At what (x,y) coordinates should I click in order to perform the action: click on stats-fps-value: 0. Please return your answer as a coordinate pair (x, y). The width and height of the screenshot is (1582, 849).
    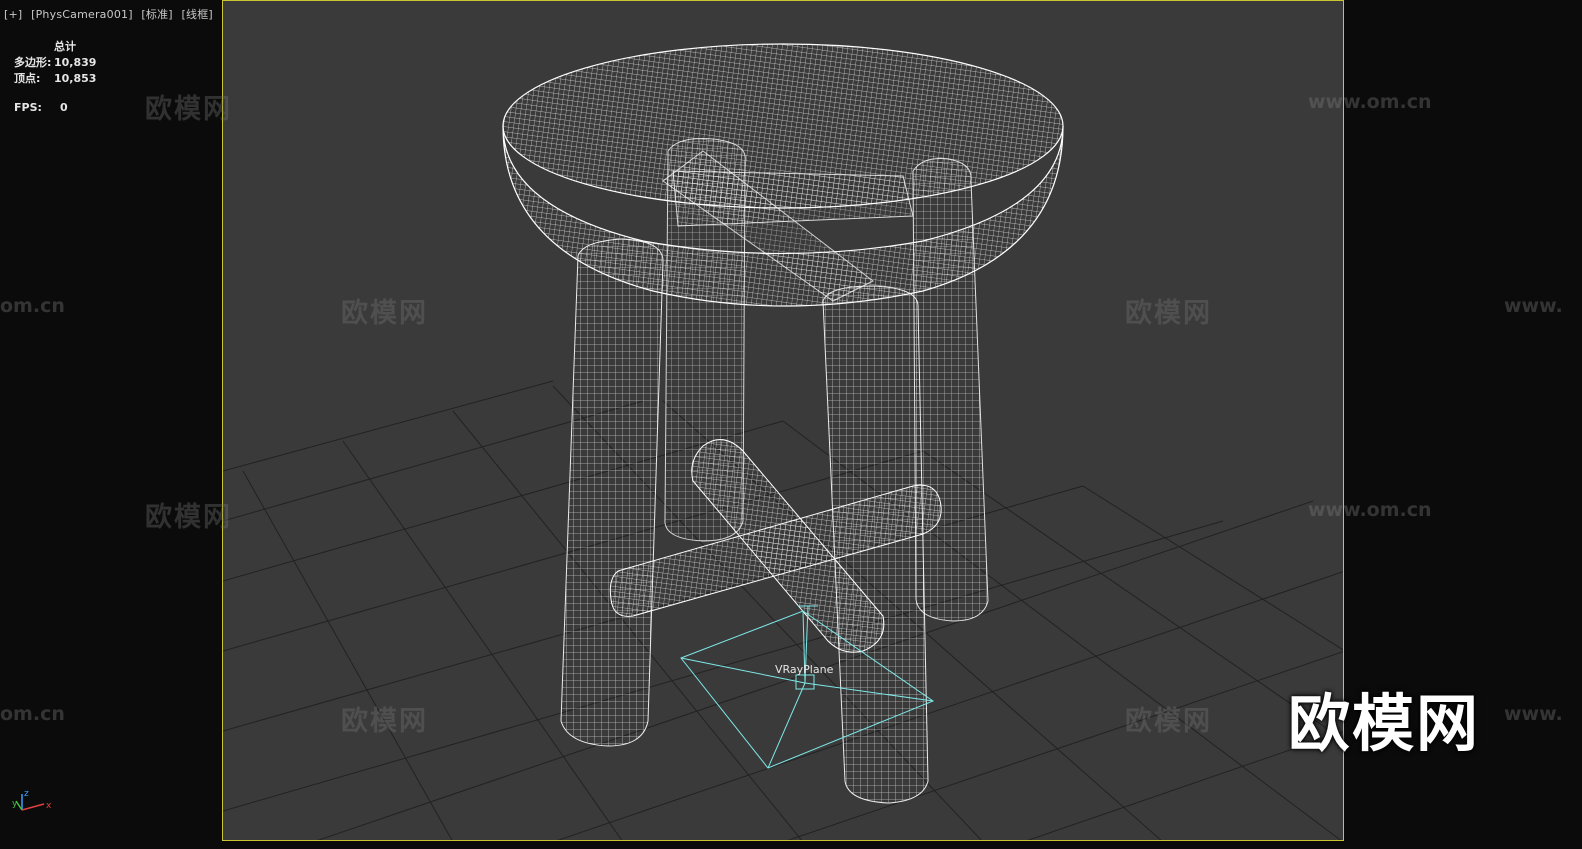
    Looking at the image, I should click on (64, 107).